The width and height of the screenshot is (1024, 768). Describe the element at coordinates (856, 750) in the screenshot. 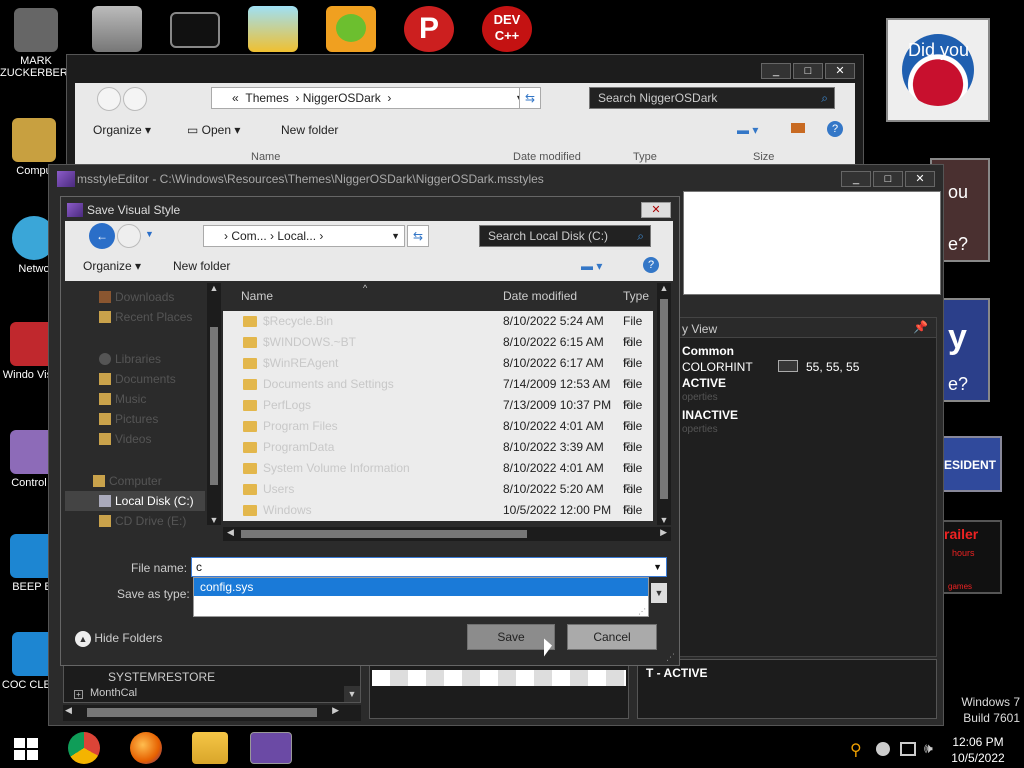

I see `tray-search-icon: ⚲` at that location.